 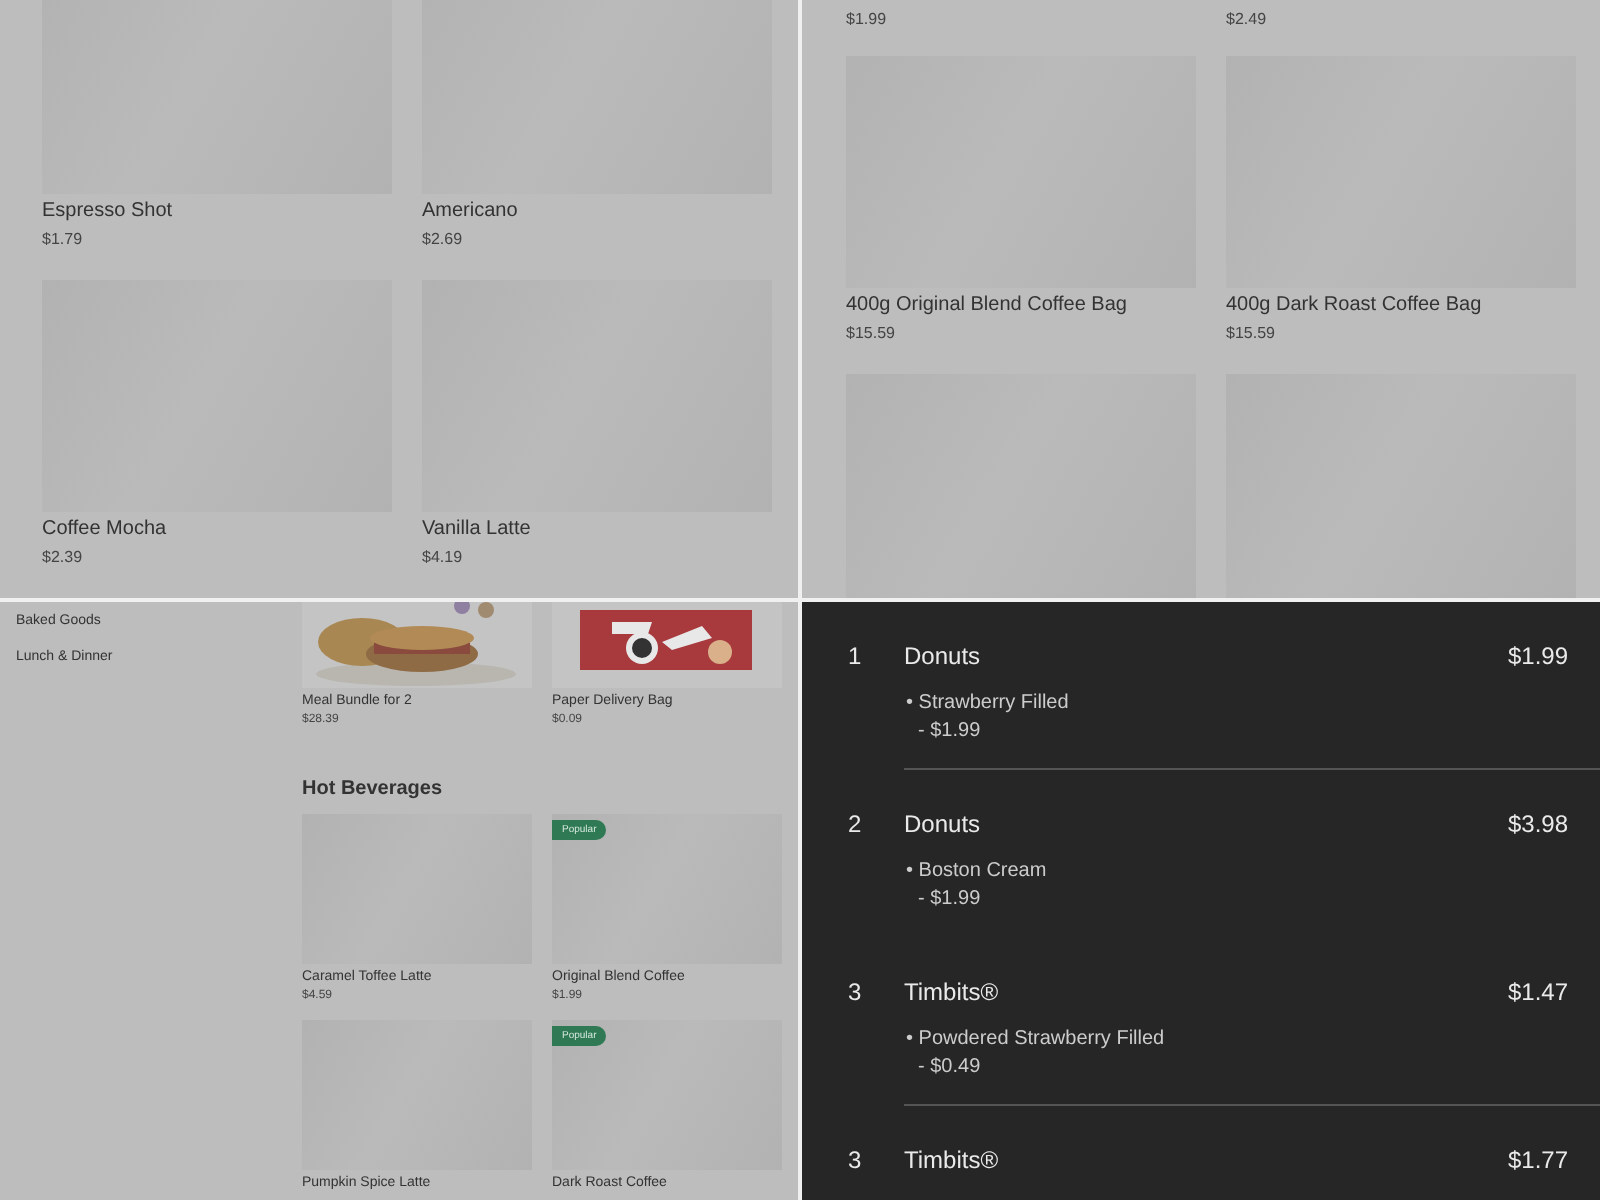 What do you see at coordinates (867, 20) in the screenshot?
I see `item-price: $1.99` at bounding box center [867, 20].